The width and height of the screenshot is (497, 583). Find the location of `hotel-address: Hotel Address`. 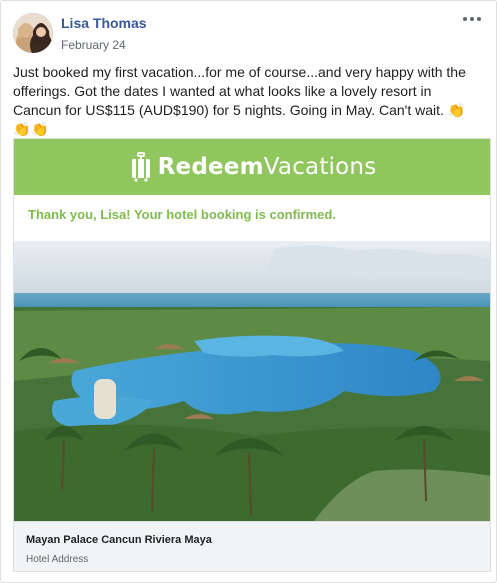

hotel-address: Hotel Address is located at coordinates (57, 559).